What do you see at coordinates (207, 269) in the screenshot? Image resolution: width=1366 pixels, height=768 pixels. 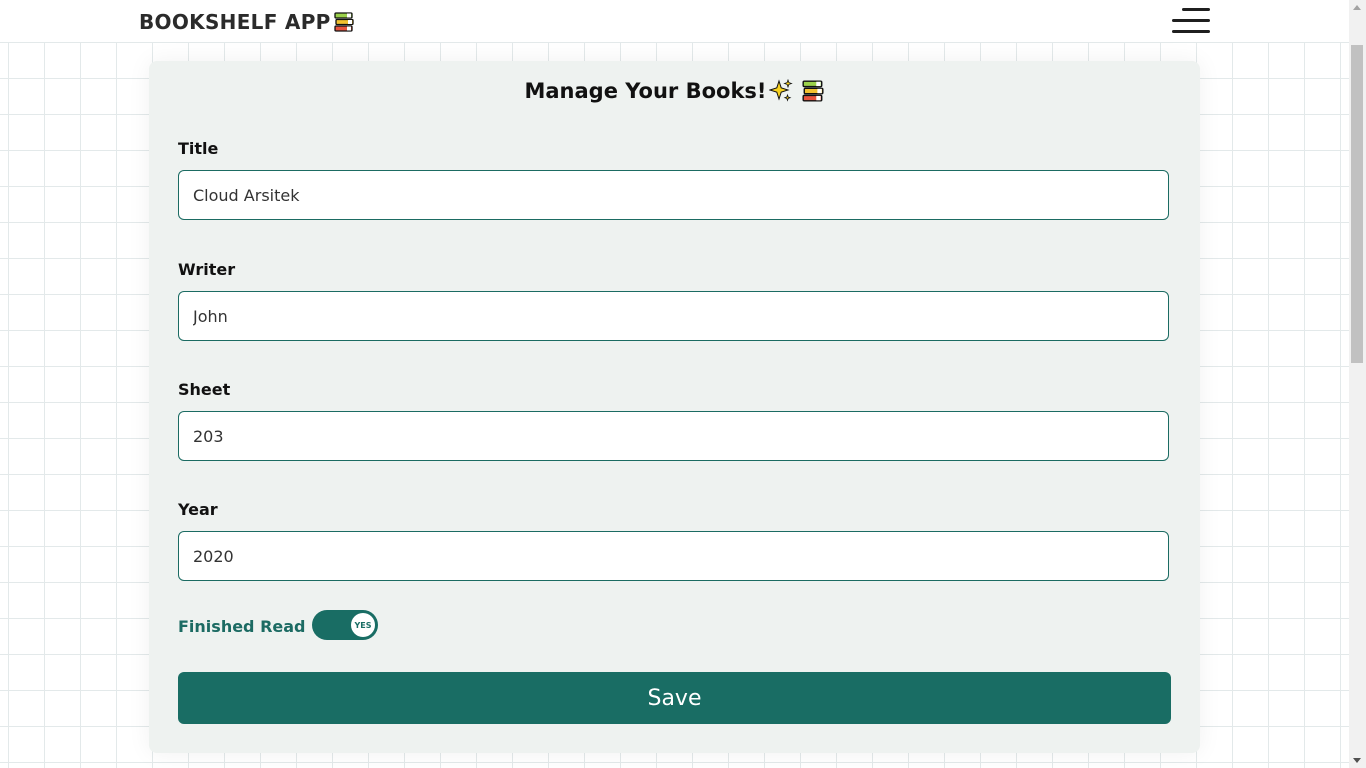 I see `writer-label: Writer` at bounding box center [207, 269].